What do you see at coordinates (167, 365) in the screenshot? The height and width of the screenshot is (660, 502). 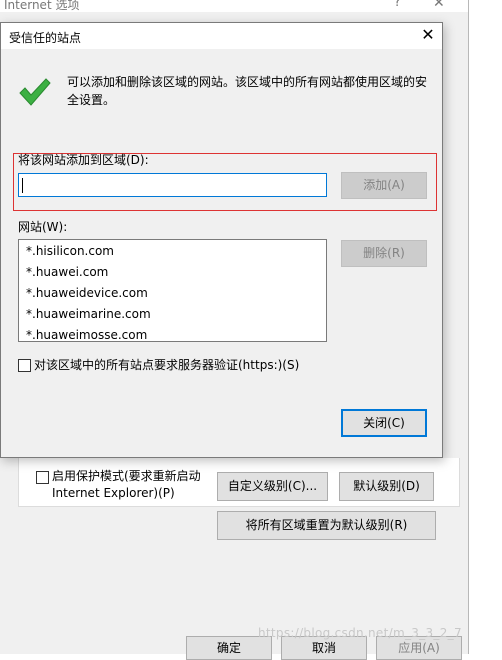 I see `require-https-label: 对该区域中的所有站点要求服务器验证(https:)(S)` at bounding box center [167, 365].